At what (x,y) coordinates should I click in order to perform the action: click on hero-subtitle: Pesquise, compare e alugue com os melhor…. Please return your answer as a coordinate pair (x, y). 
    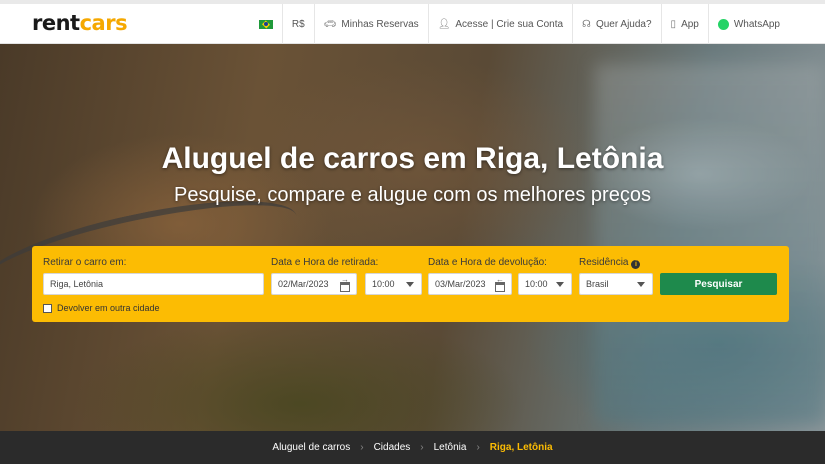
    Looking at the image, I should click on (412, 195).